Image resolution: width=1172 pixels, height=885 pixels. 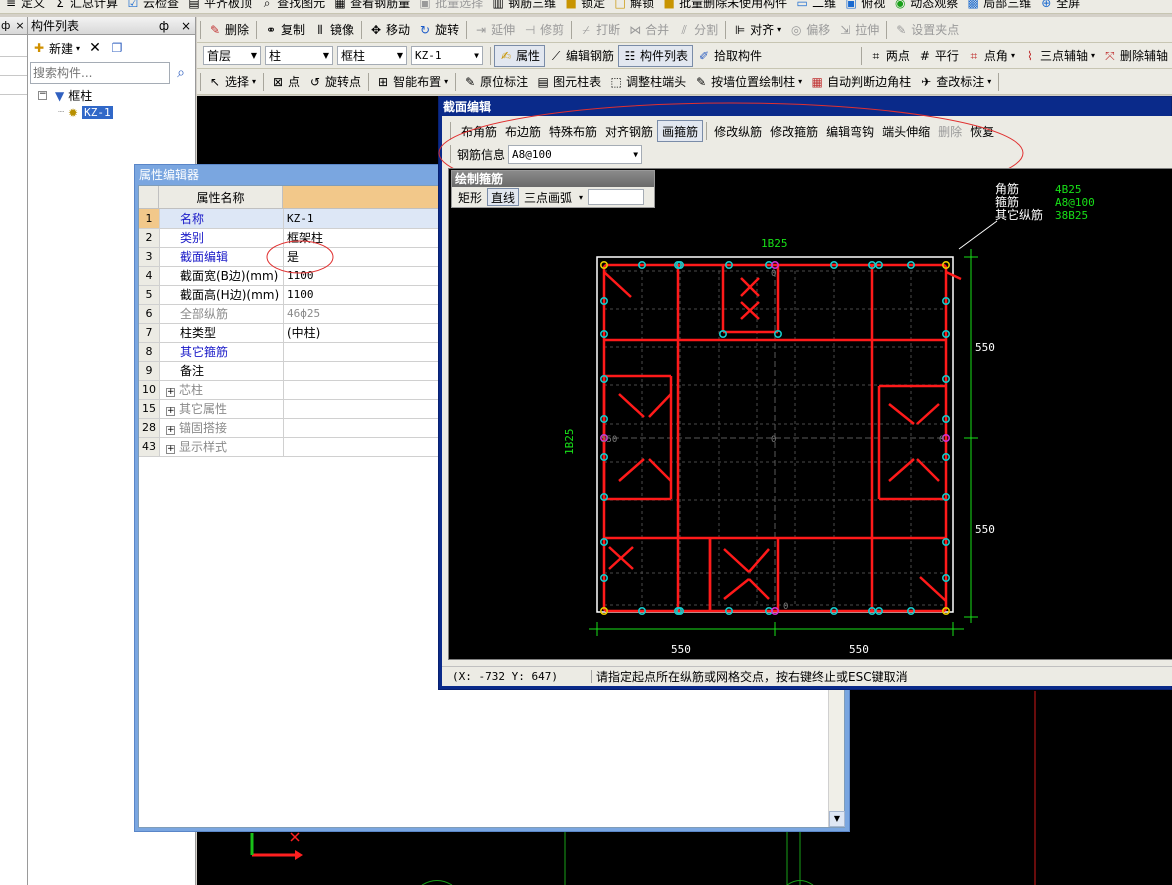 What do you see at coordinates (290, 371) in the screenshot?
I see `prop-row-remark: 9 备注` at bounding box center [290, 371].